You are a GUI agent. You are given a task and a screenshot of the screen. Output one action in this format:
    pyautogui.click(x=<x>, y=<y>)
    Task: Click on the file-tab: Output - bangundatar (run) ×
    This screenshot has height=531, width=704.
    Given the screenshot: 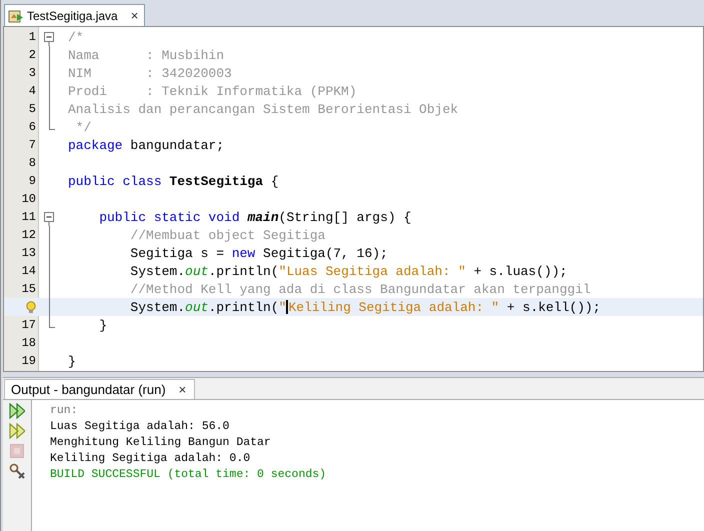 What is the action you would take?
    pyautogui.click(x=100, y=389)
    